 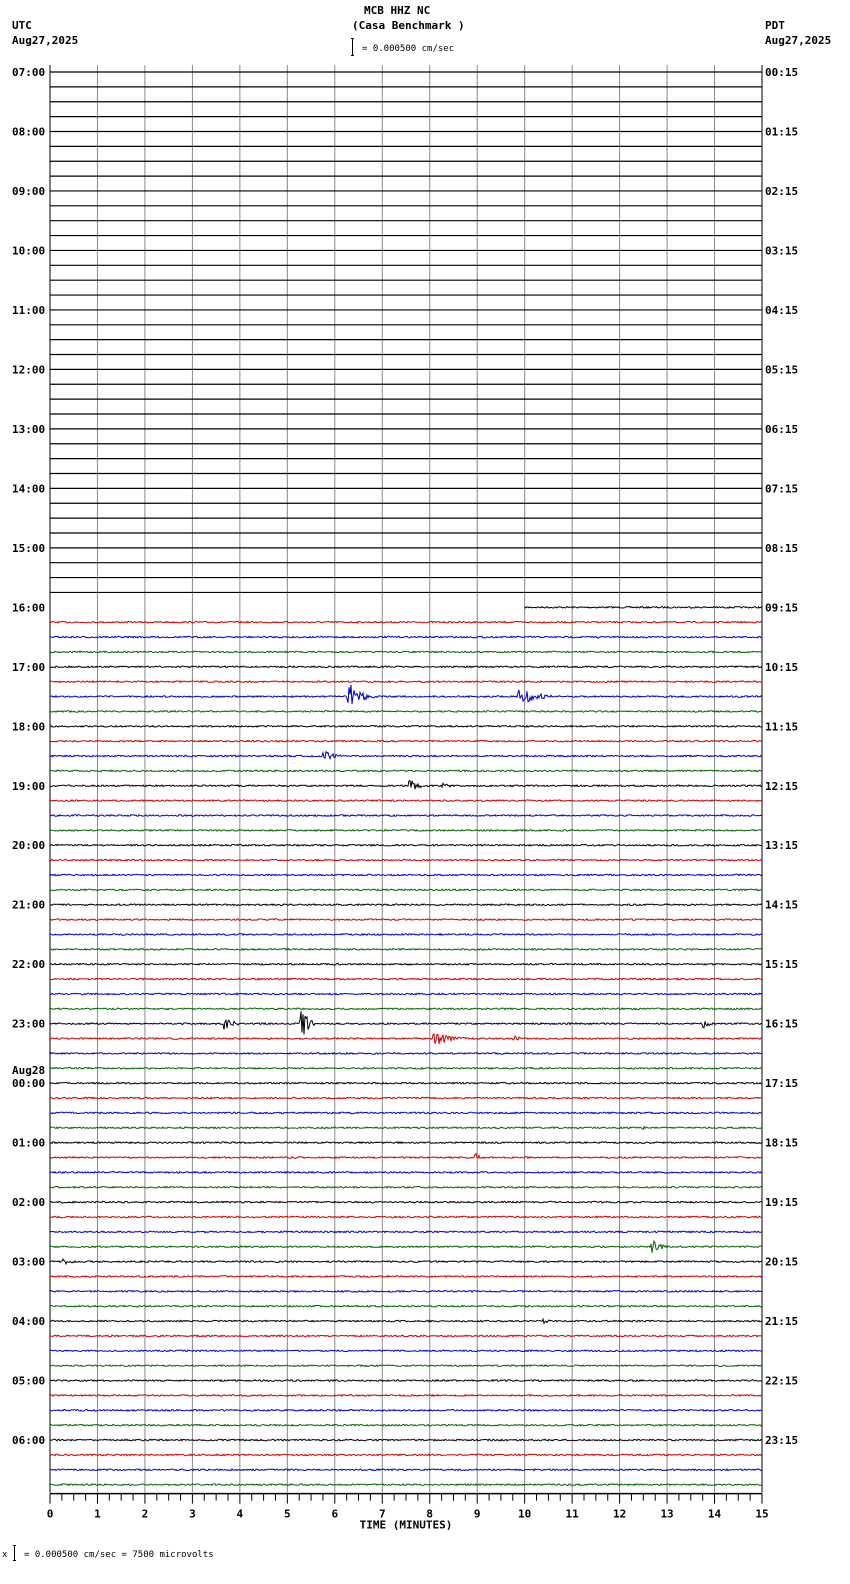 What do you see at coordinates (28, 429) in the screenshot?
I see `utc-hour-label: 13:00` at bounding box center [28, 429].